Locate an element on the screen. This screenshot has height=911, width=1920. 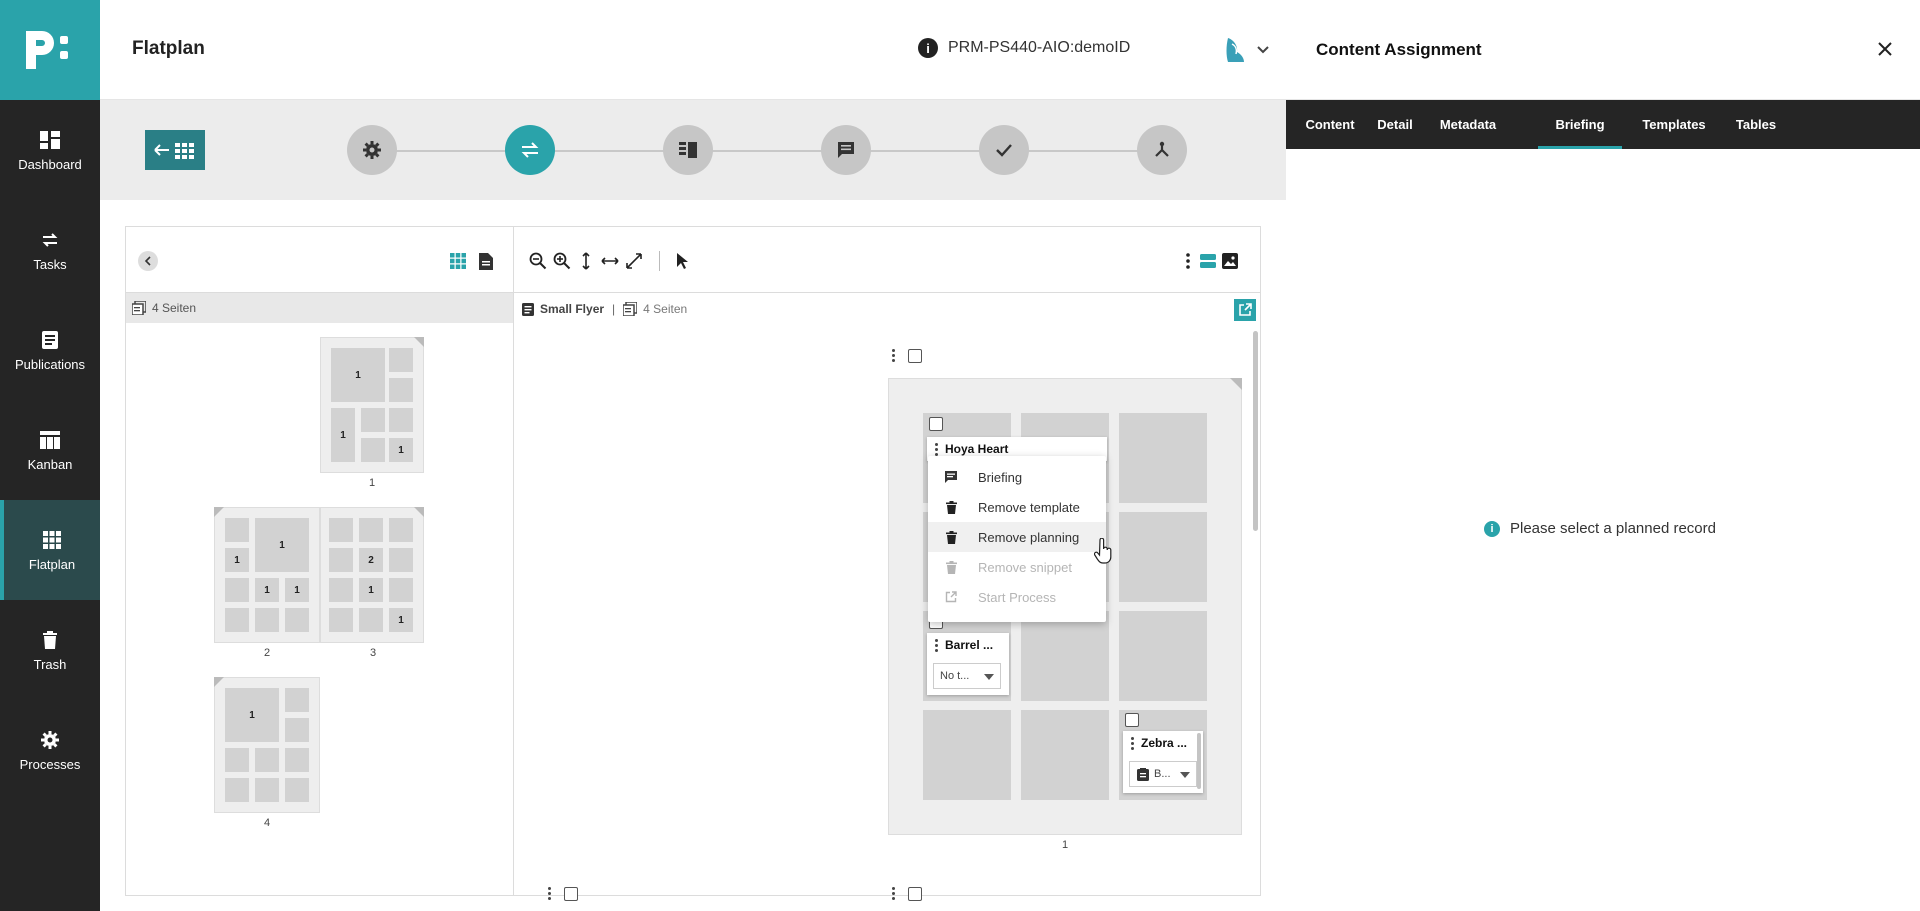
nav-trash: Trash is located at coordinates (50, 650).